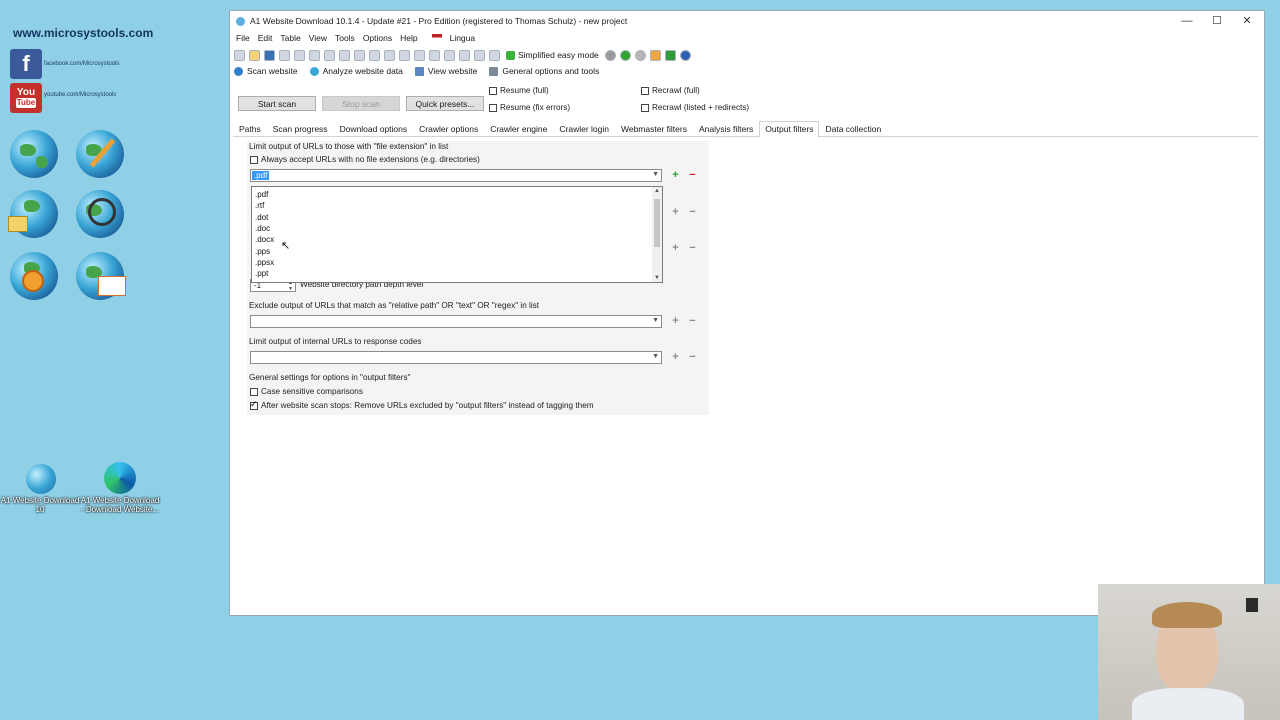 The width and height of the screenshot is (1280, 720). Describe the element at coordinates (1247, 21) in the screenshot. I see `close-icon: ✕` at that location.